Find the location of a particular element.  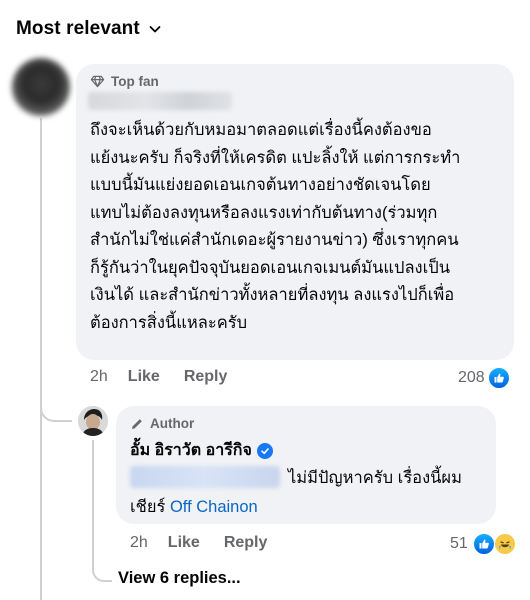

mention-redacted is located at coordinates (205, 477).